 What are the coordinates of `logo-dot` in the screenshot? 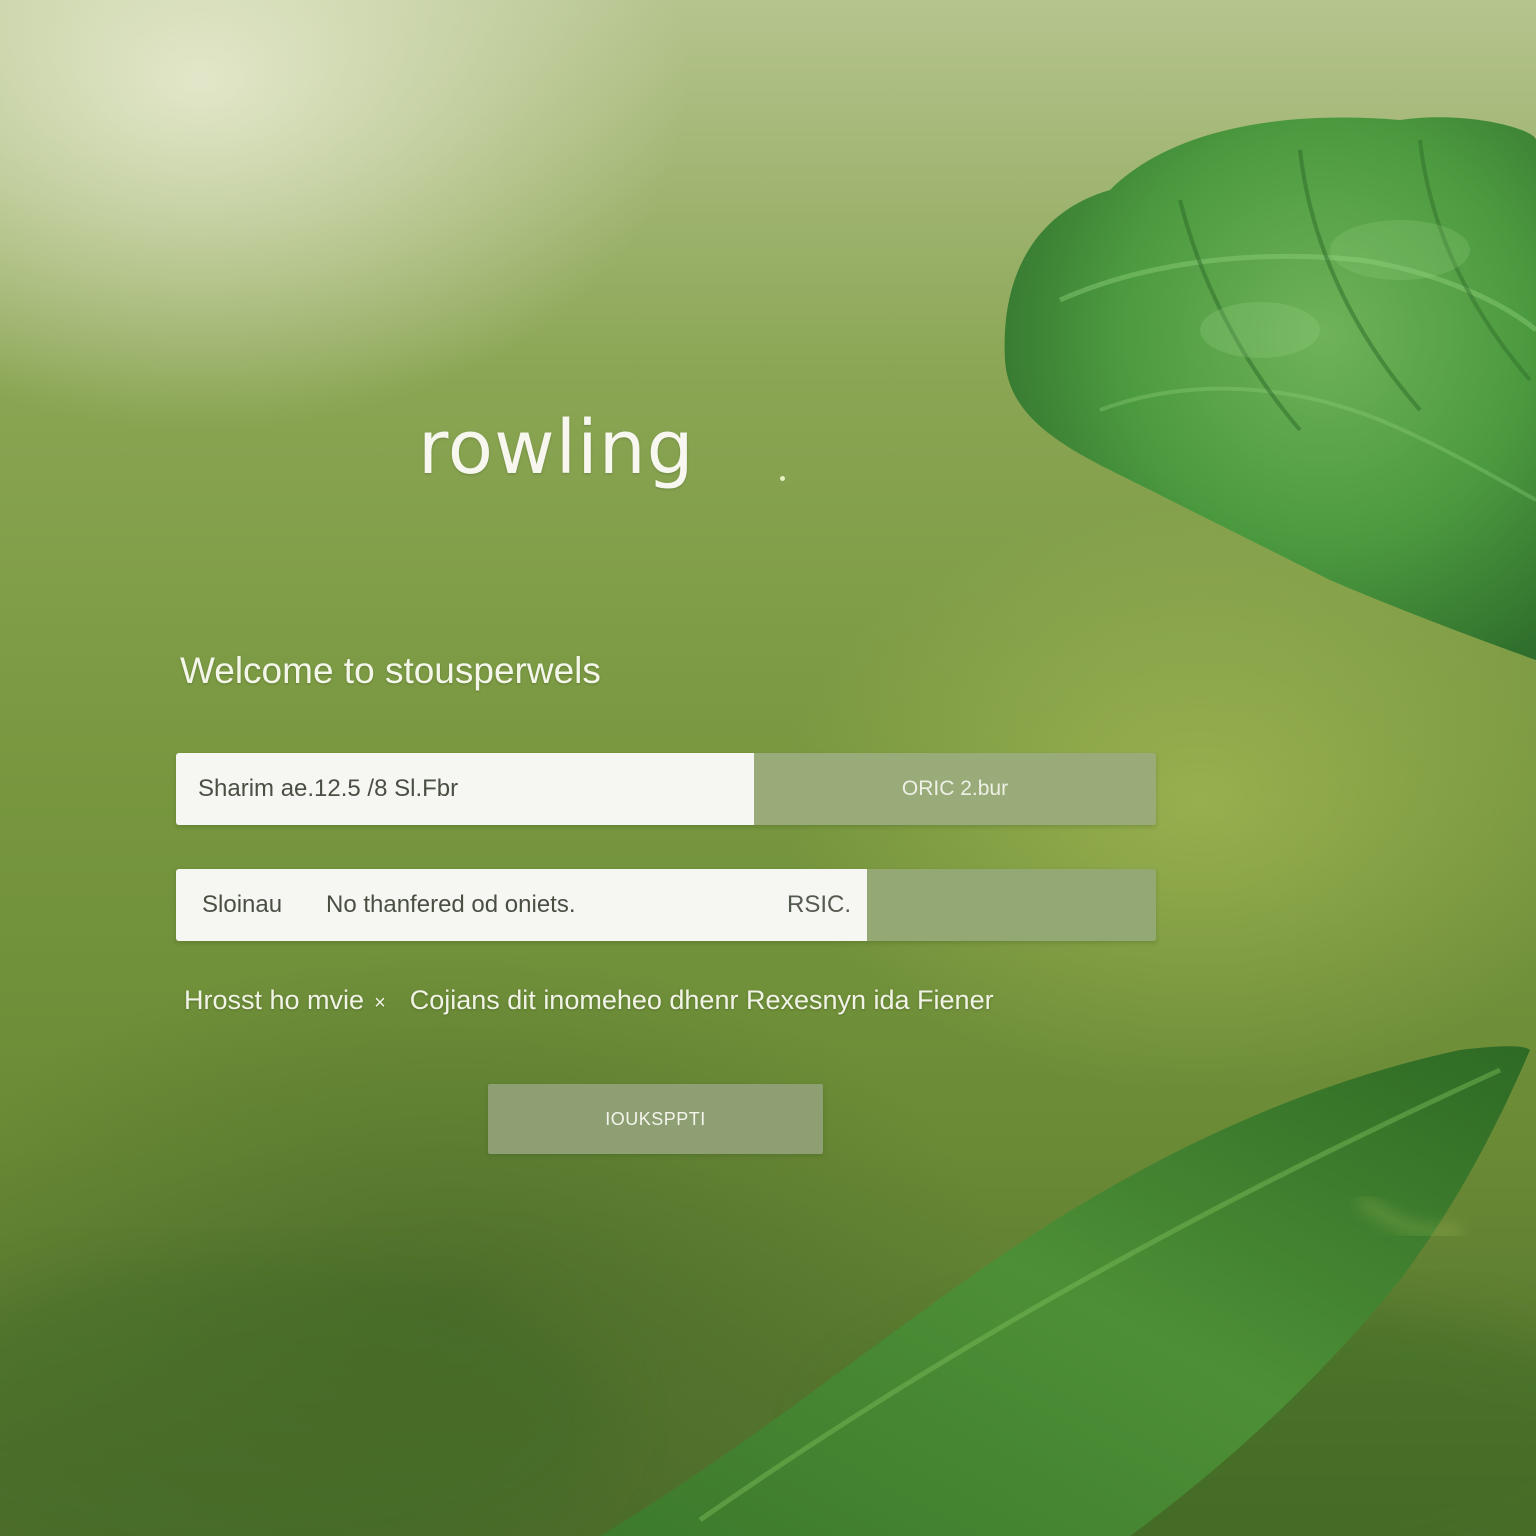 It's located at (782, 478).